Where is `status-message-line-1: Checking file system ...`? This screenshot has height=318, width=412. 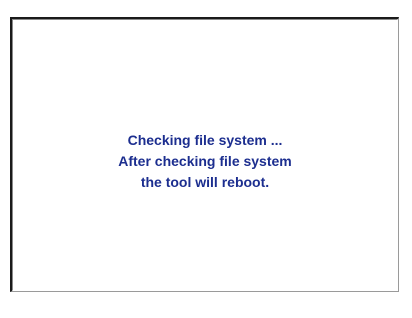 status-message-line-1: Checking file system ... is located at coordinates (205, 140).